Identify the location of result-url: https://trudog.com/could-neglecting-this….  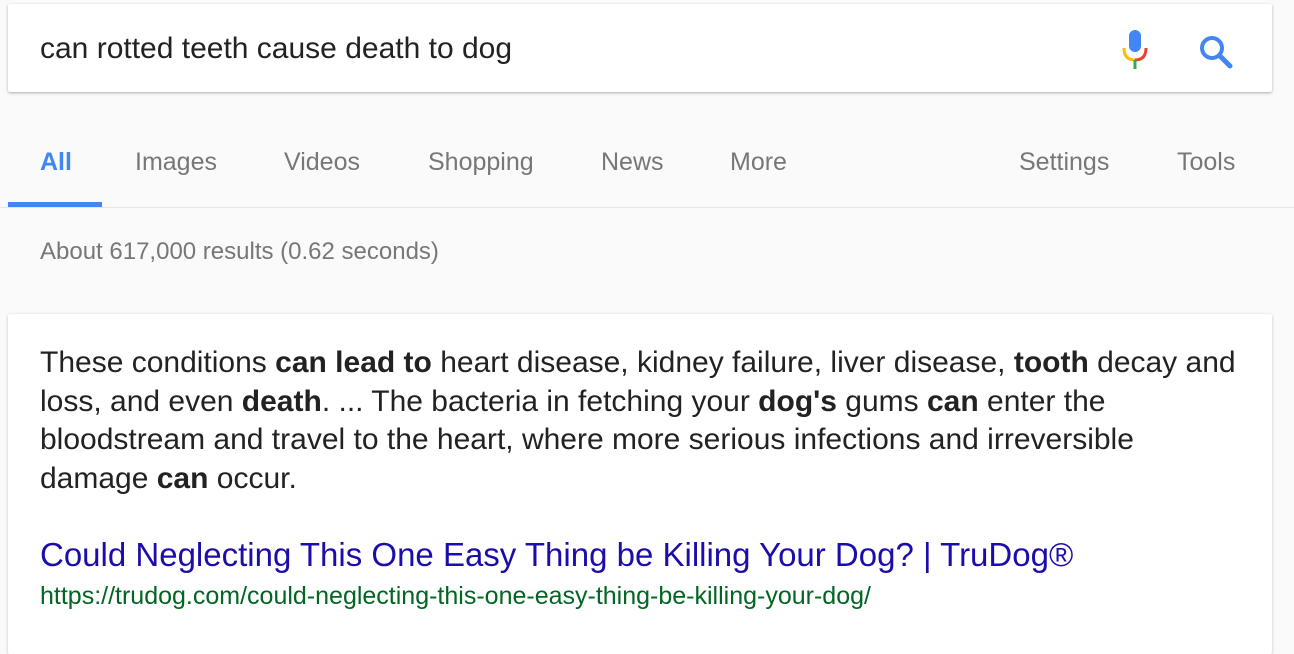
(455, 596).